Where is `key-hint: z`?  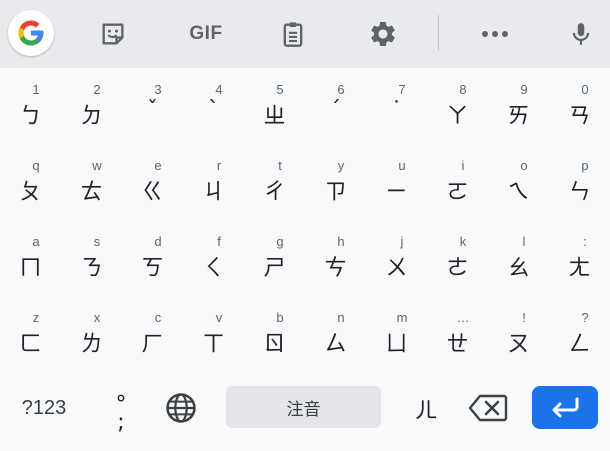 key-hint: z is located at coordinates (36, 317).